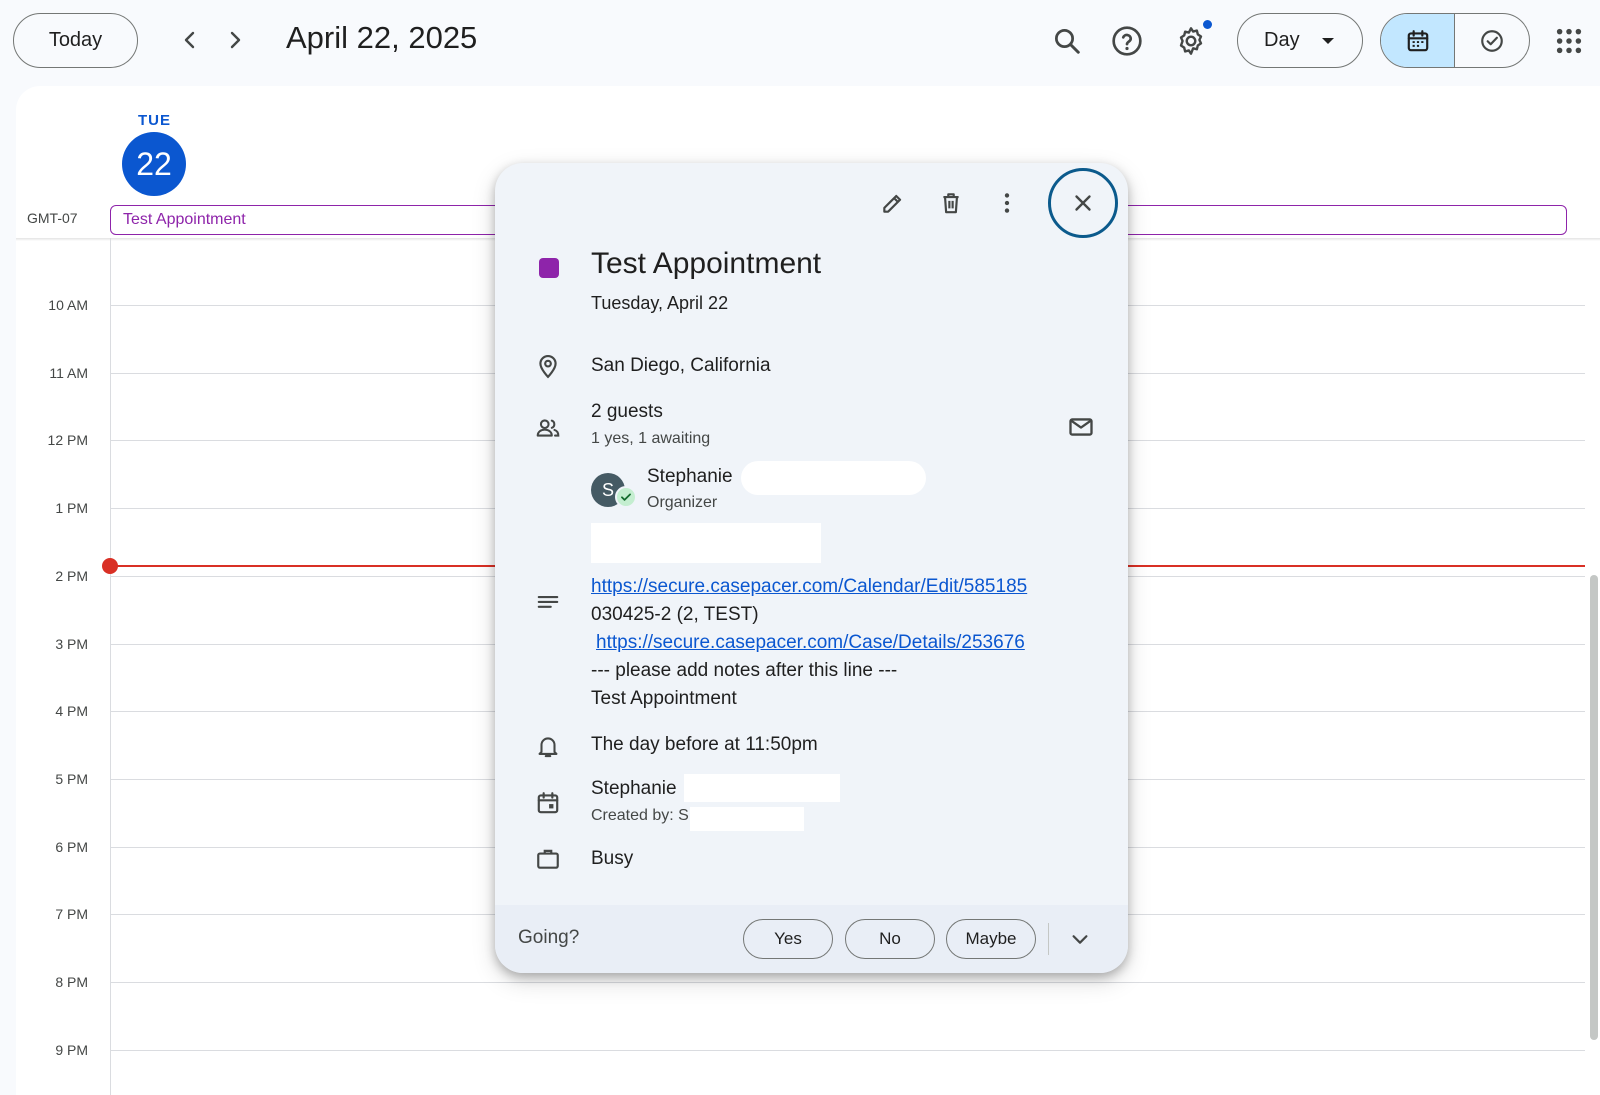 The height and width of the screenshot is (1095, 1600). I want to click on hour-label: 9 PM, so click(71, 1050).